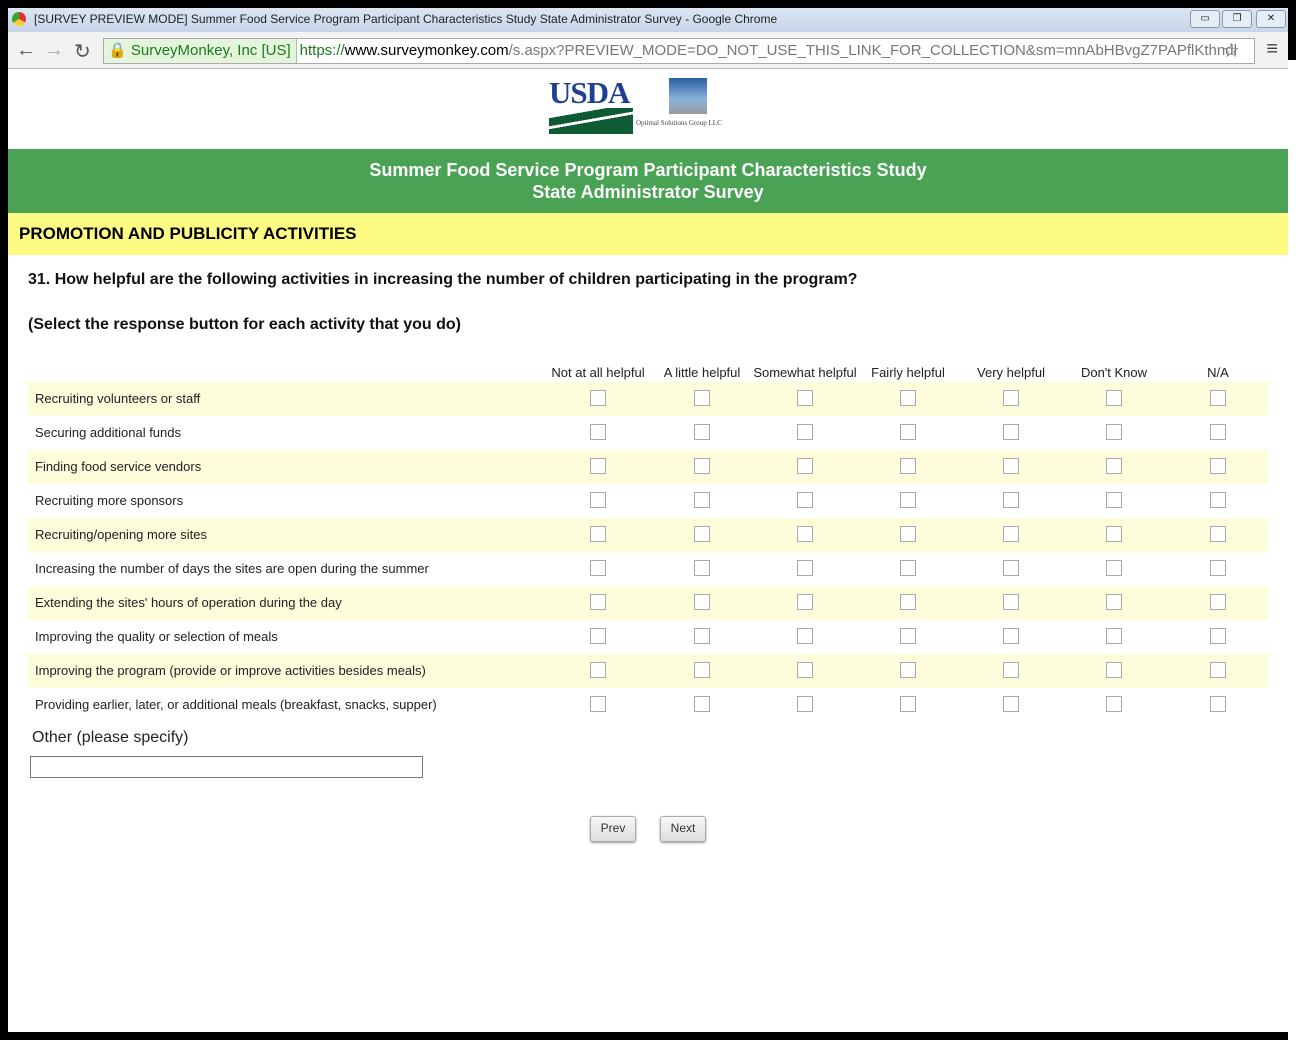 This screenshot has width=1296, height=1040. Describe the element at coordinates (108, 432) in the screenshot. I see `row-label: Securing additional funds` at that location.